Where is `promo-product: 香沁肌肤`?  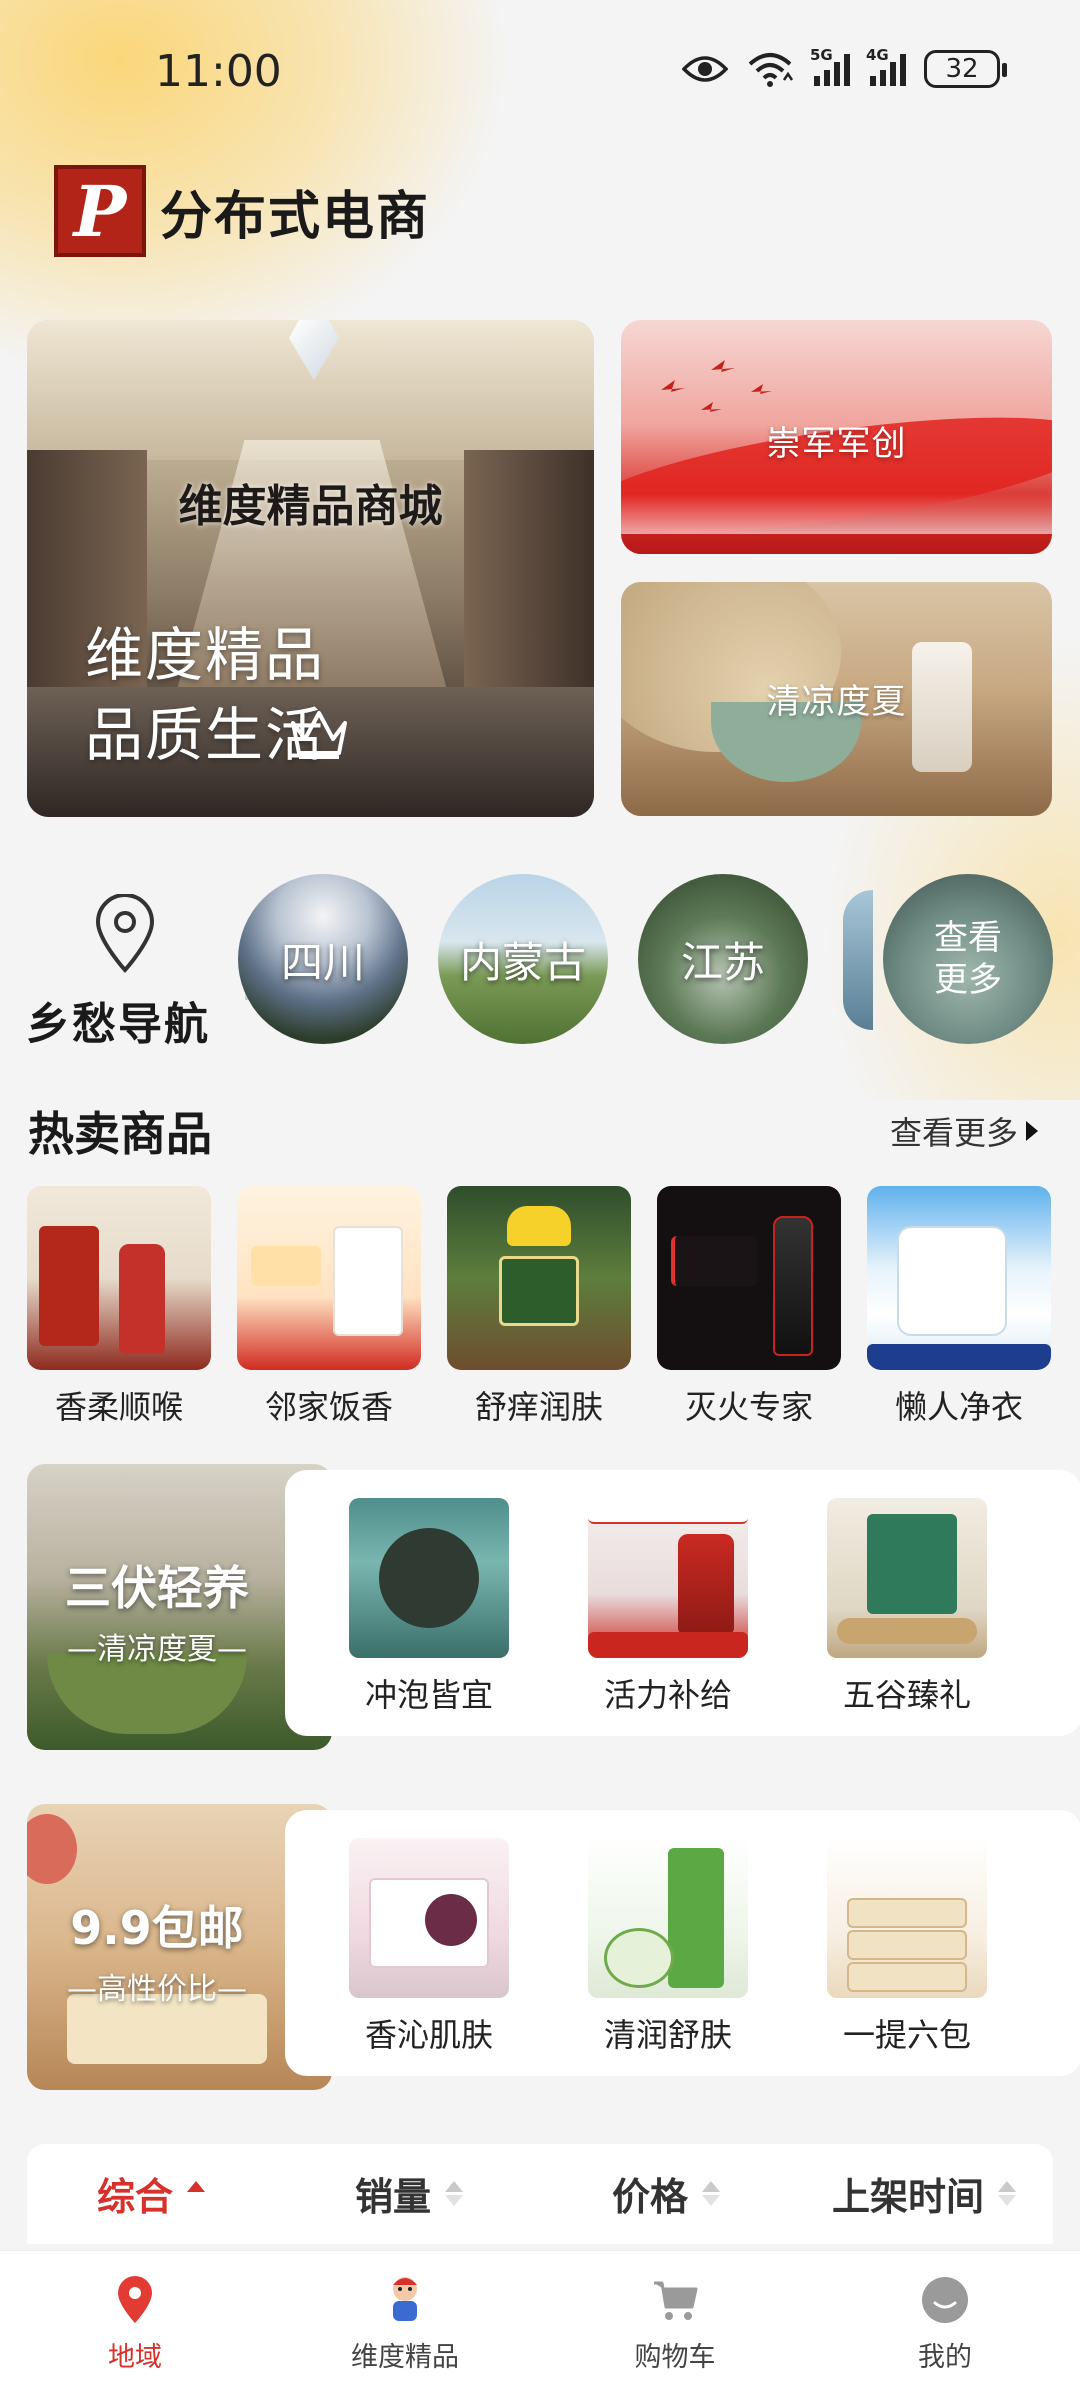
promo-product: 香沁肌肤 is located at coordinates (429, 1947).